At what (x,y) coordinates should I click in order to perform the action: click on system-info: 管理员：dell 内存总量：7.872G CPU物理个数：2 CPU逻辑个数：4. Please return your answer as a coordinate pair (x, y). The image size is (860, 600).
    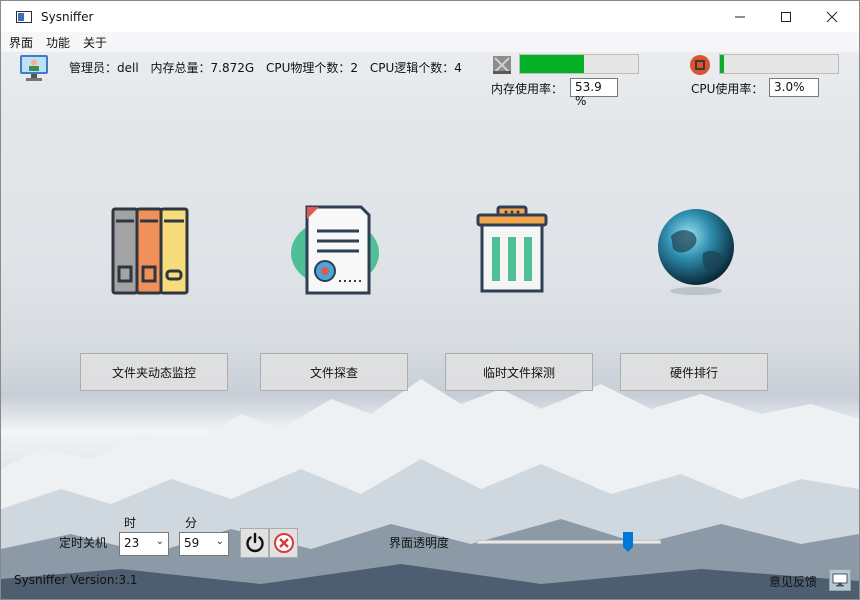
    Looking at the image, I should click on (269, 67).